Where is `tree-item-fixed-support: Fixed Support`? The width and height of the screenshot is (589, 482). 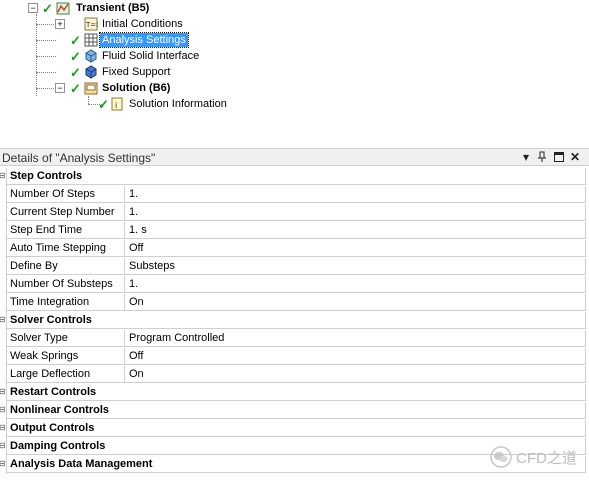 tree-item-fixed-support: Fixed Support is located at coordinates (136, 72).